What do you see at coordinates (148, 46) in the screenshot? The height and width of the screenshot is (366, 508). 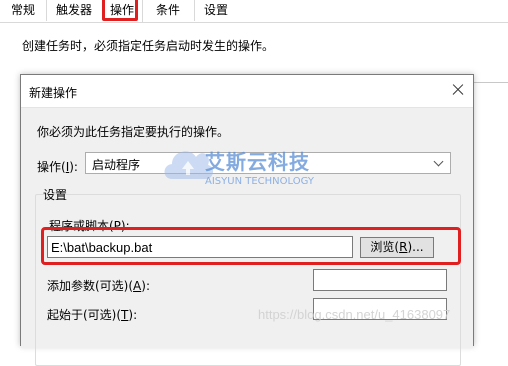 I see `actions-description: 创建任务时，必须指定任务启动时发生的操作。` at bounding box center [148, 46].